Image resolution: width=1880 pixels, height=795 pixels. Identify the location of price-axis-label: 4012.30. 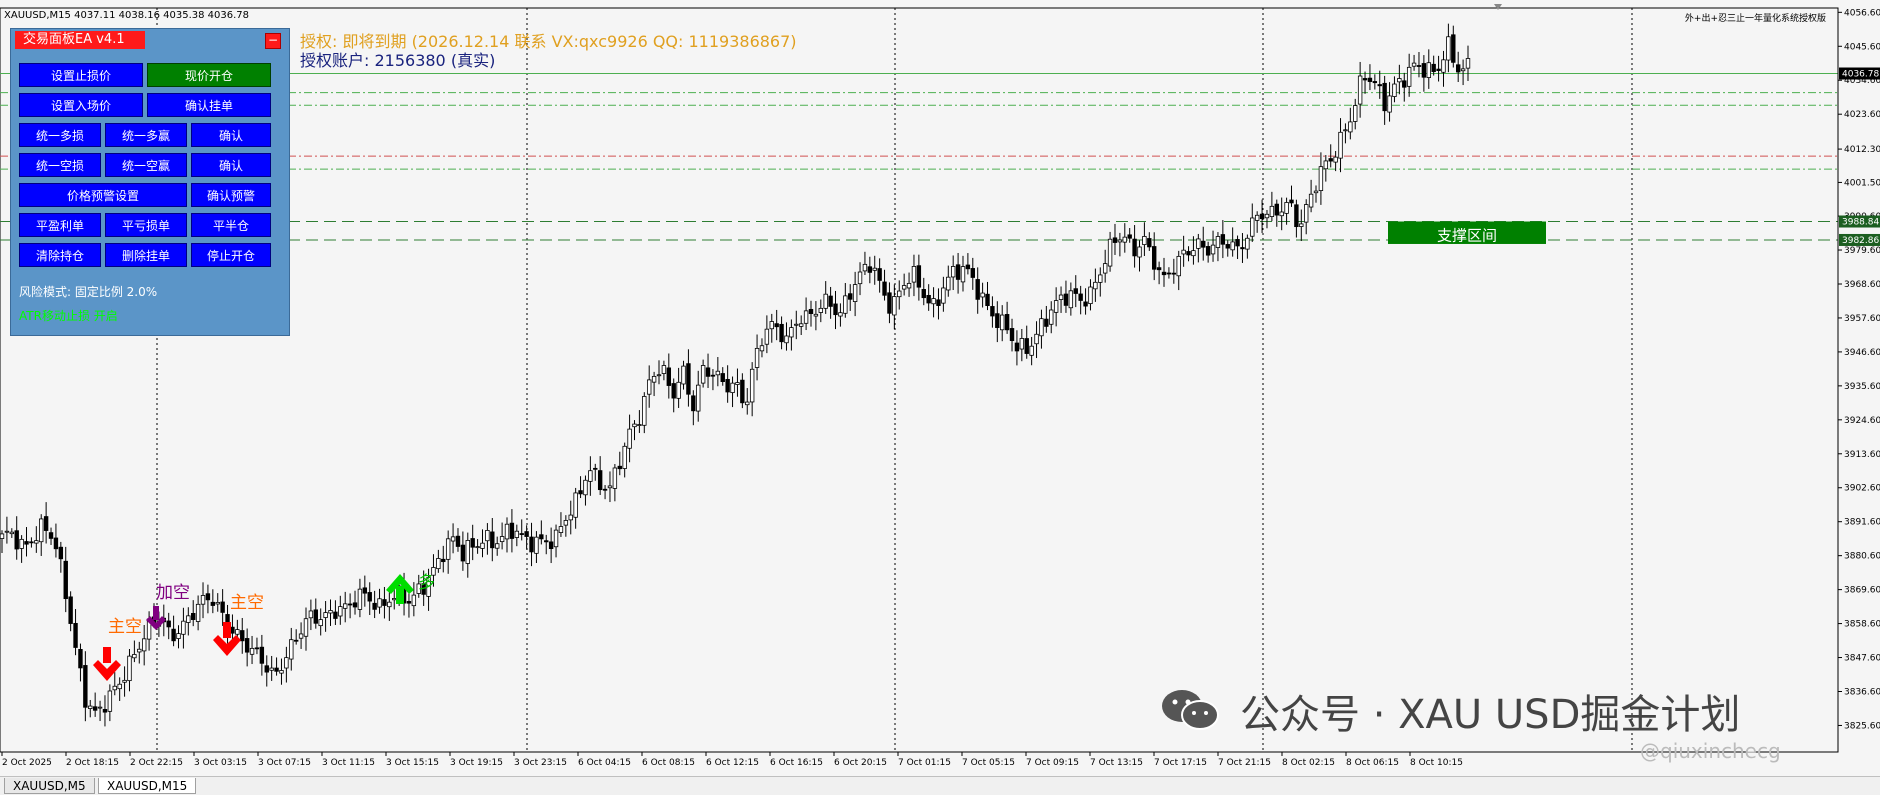
(1862, 150).